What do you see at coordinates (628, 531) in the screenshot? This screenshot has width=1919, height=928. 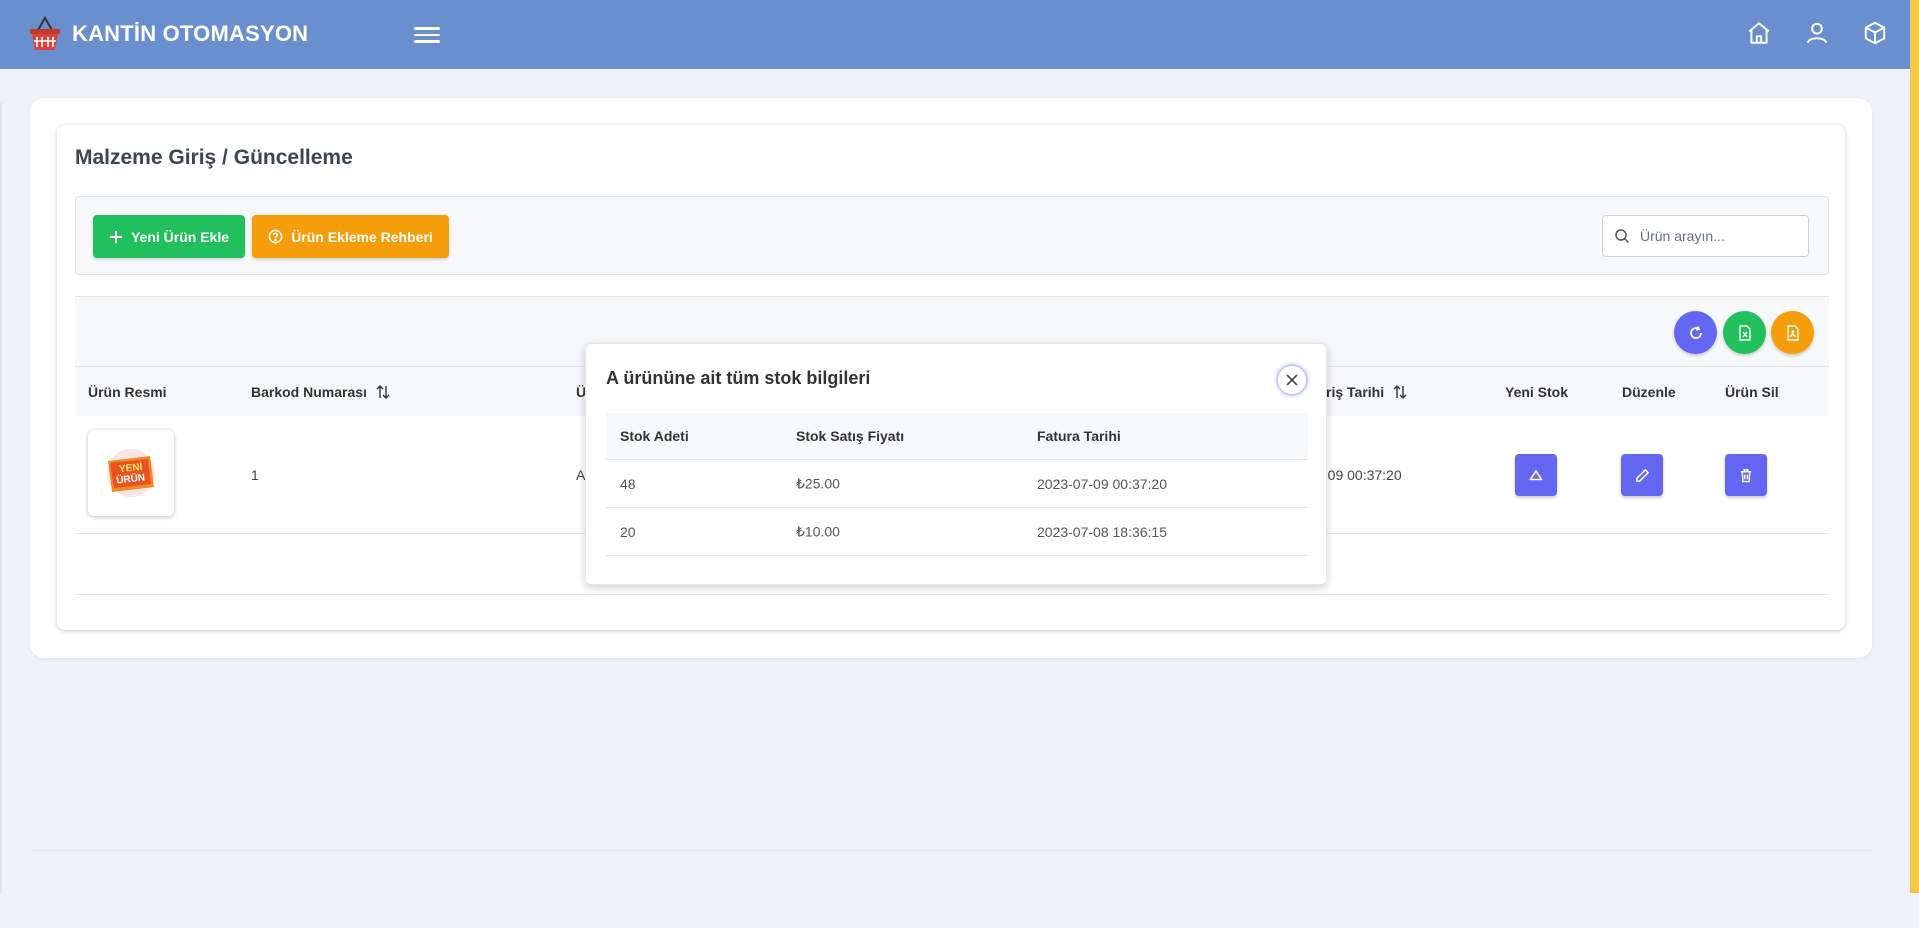 I see `stock-qty-cell: 20` at bounding box center [628, 531].